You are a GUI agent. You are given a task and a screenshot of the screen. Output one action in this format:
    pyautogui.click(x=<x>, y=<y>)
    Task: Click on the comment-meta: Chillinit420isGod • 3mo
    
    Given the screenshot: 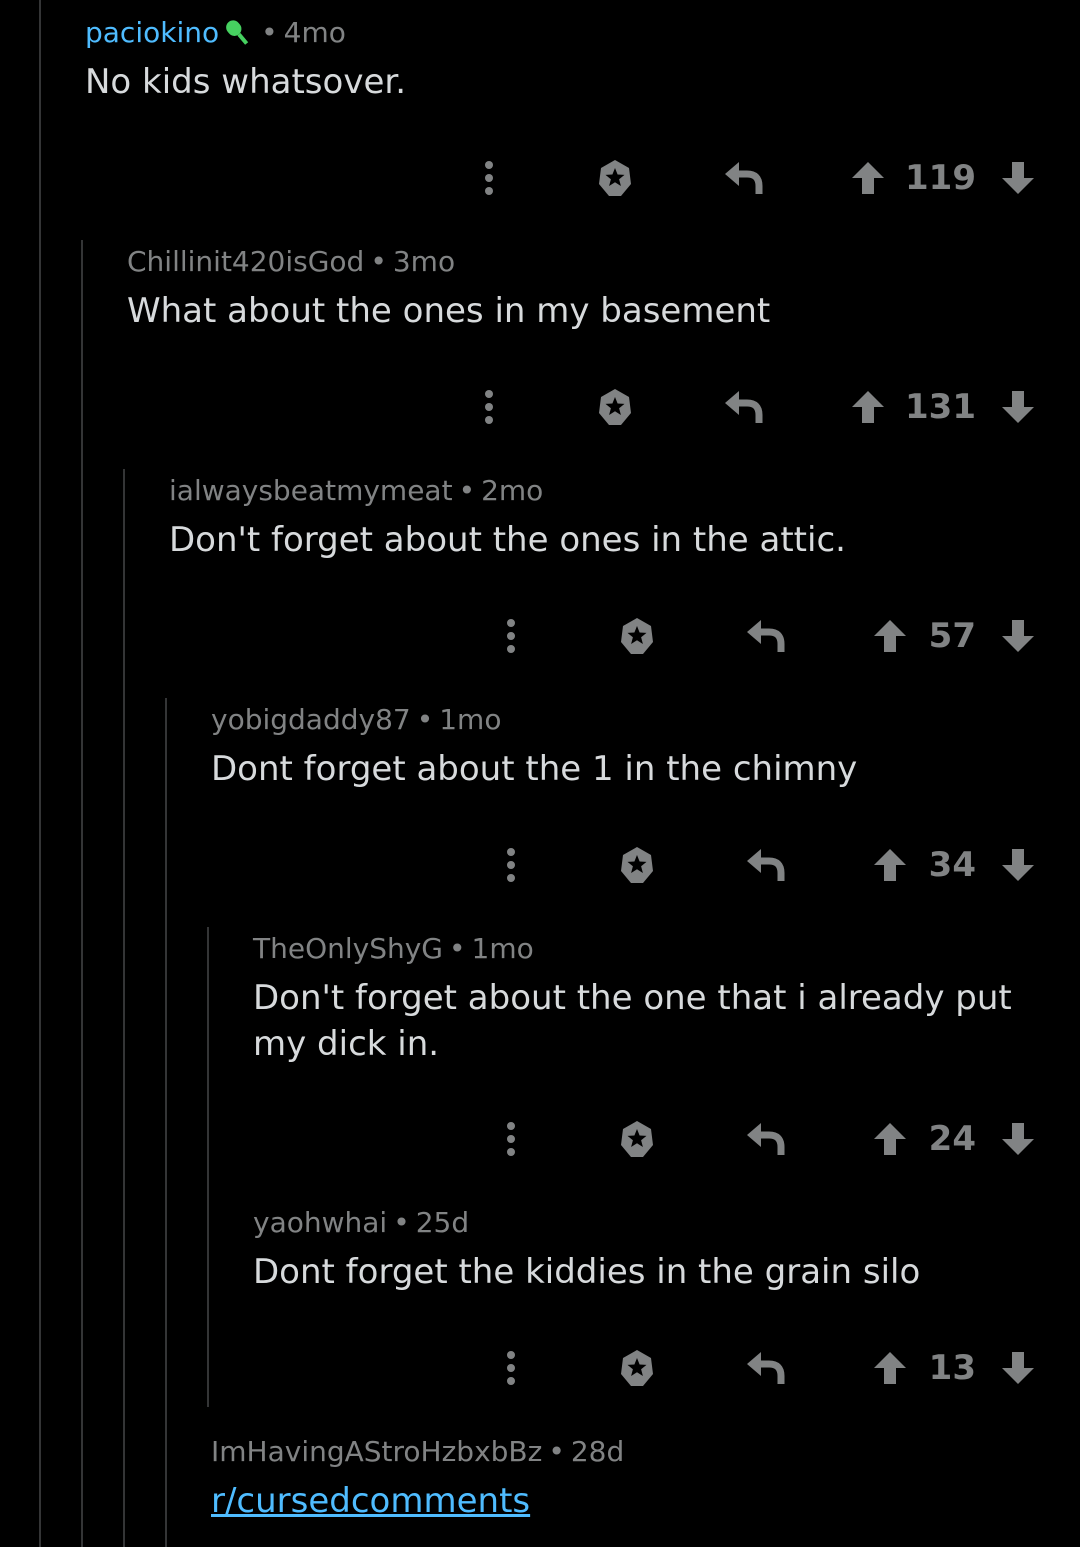 What is the action you would take?
    pyautogui.click(x=448, y=262)
    